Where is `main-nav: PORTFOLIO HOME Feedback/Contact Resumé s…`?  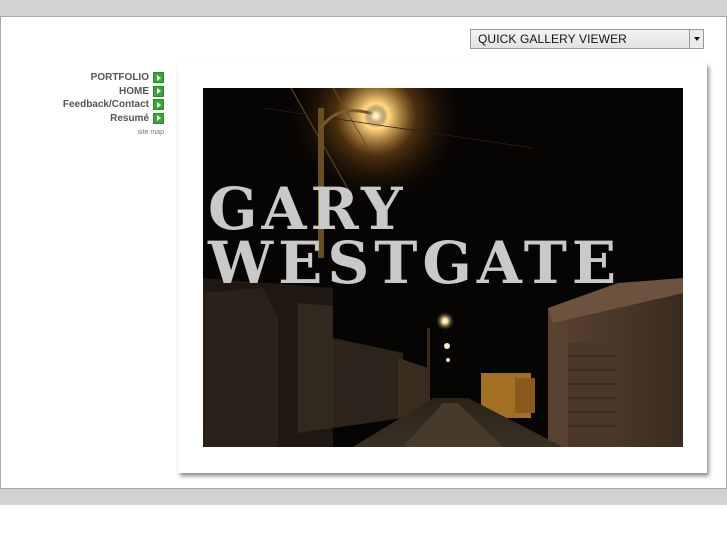
main-nav: PORTFOLIO HOME Feedback/Contact Resumé s… is located at coordinates (92, 103).